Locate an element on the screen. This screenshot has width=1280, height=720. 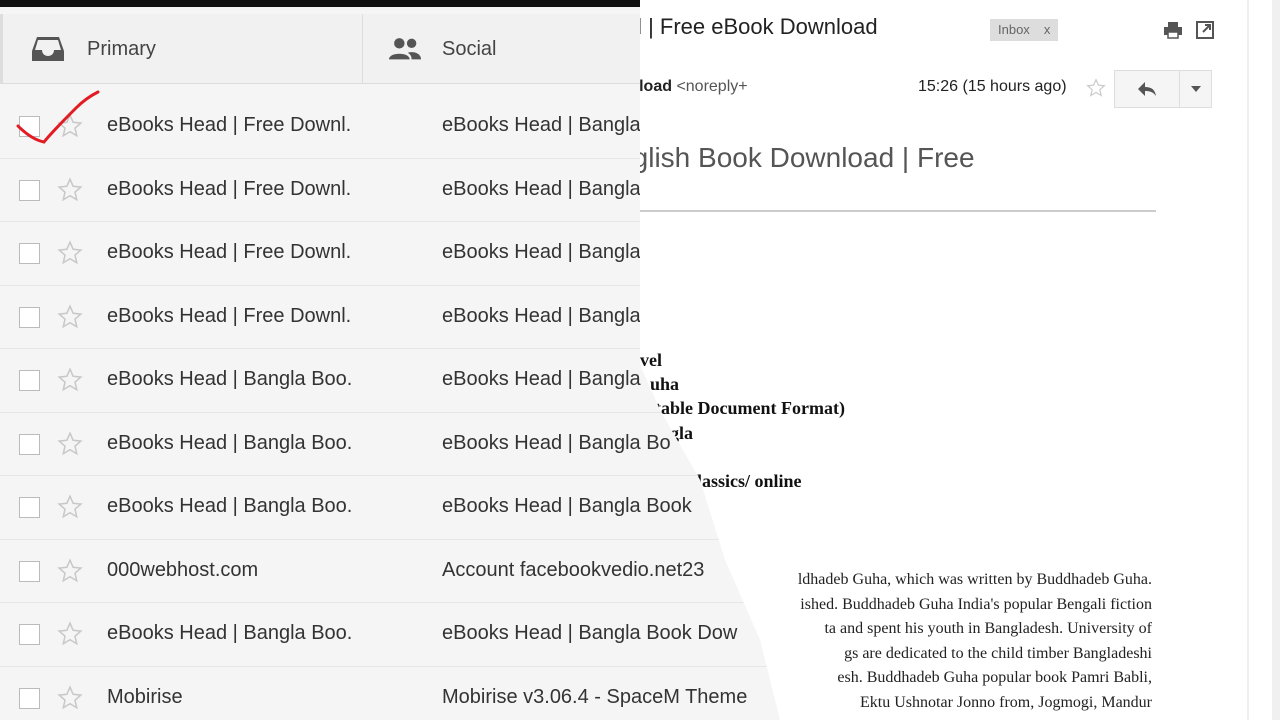
doc-line: table Document Format) is located at coordinates (750, 408).